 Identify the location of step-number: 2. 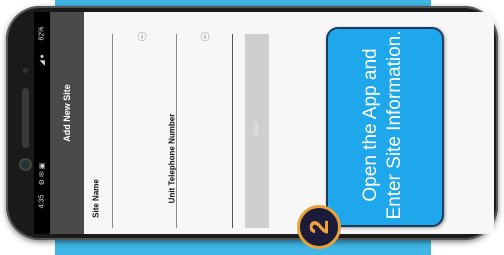
(319, 227).